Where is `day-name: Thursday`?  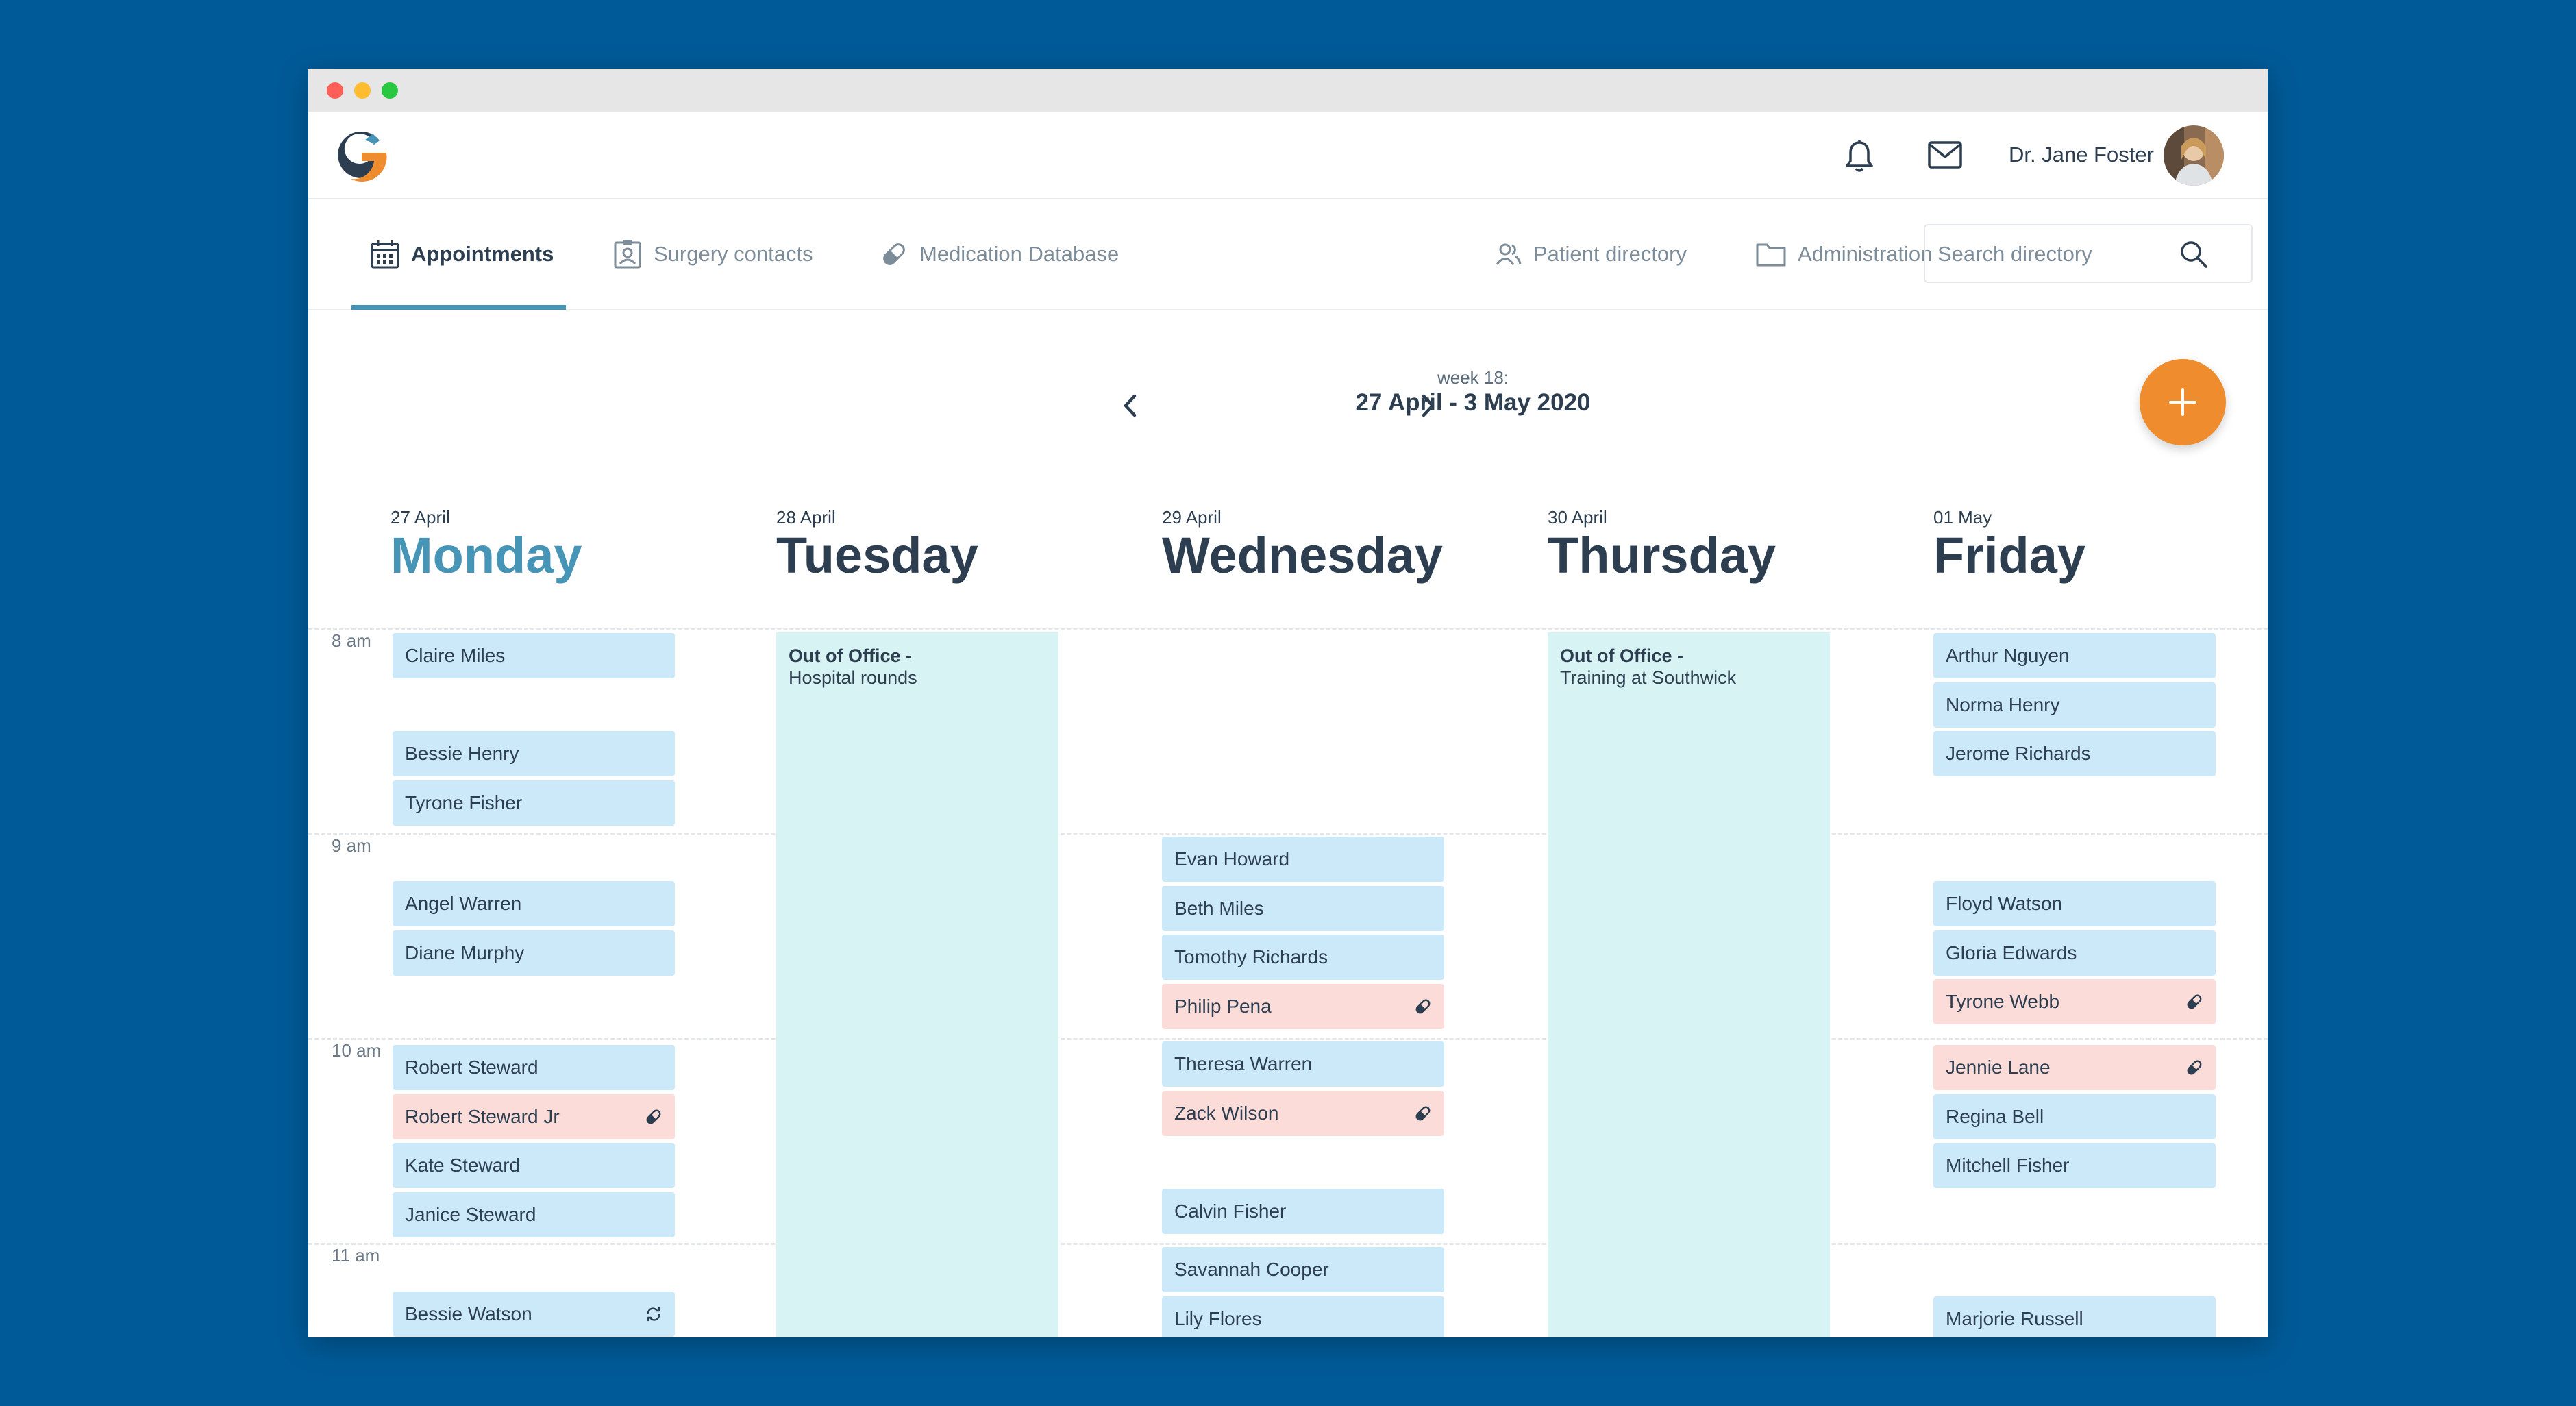 day-name: Thursday is located at coordinates (1662, 555).